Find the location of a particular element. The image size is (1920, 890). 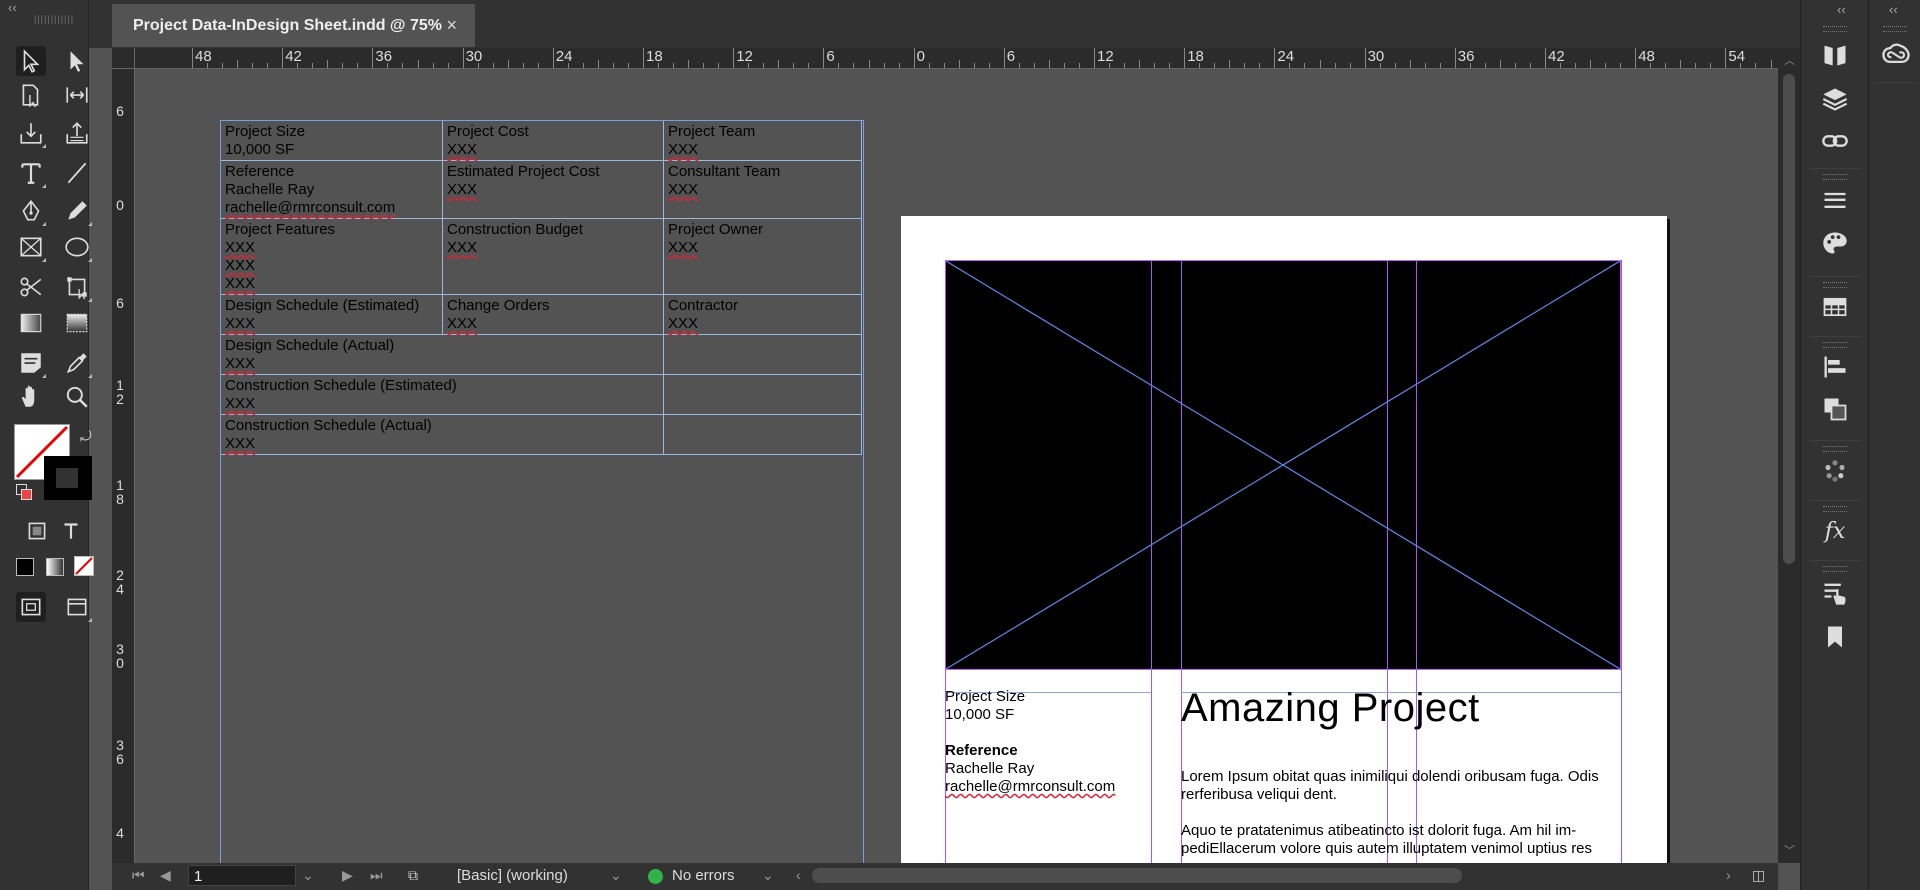

page-dropdown-icon: ⌄ is located at coordinates (308, 875).